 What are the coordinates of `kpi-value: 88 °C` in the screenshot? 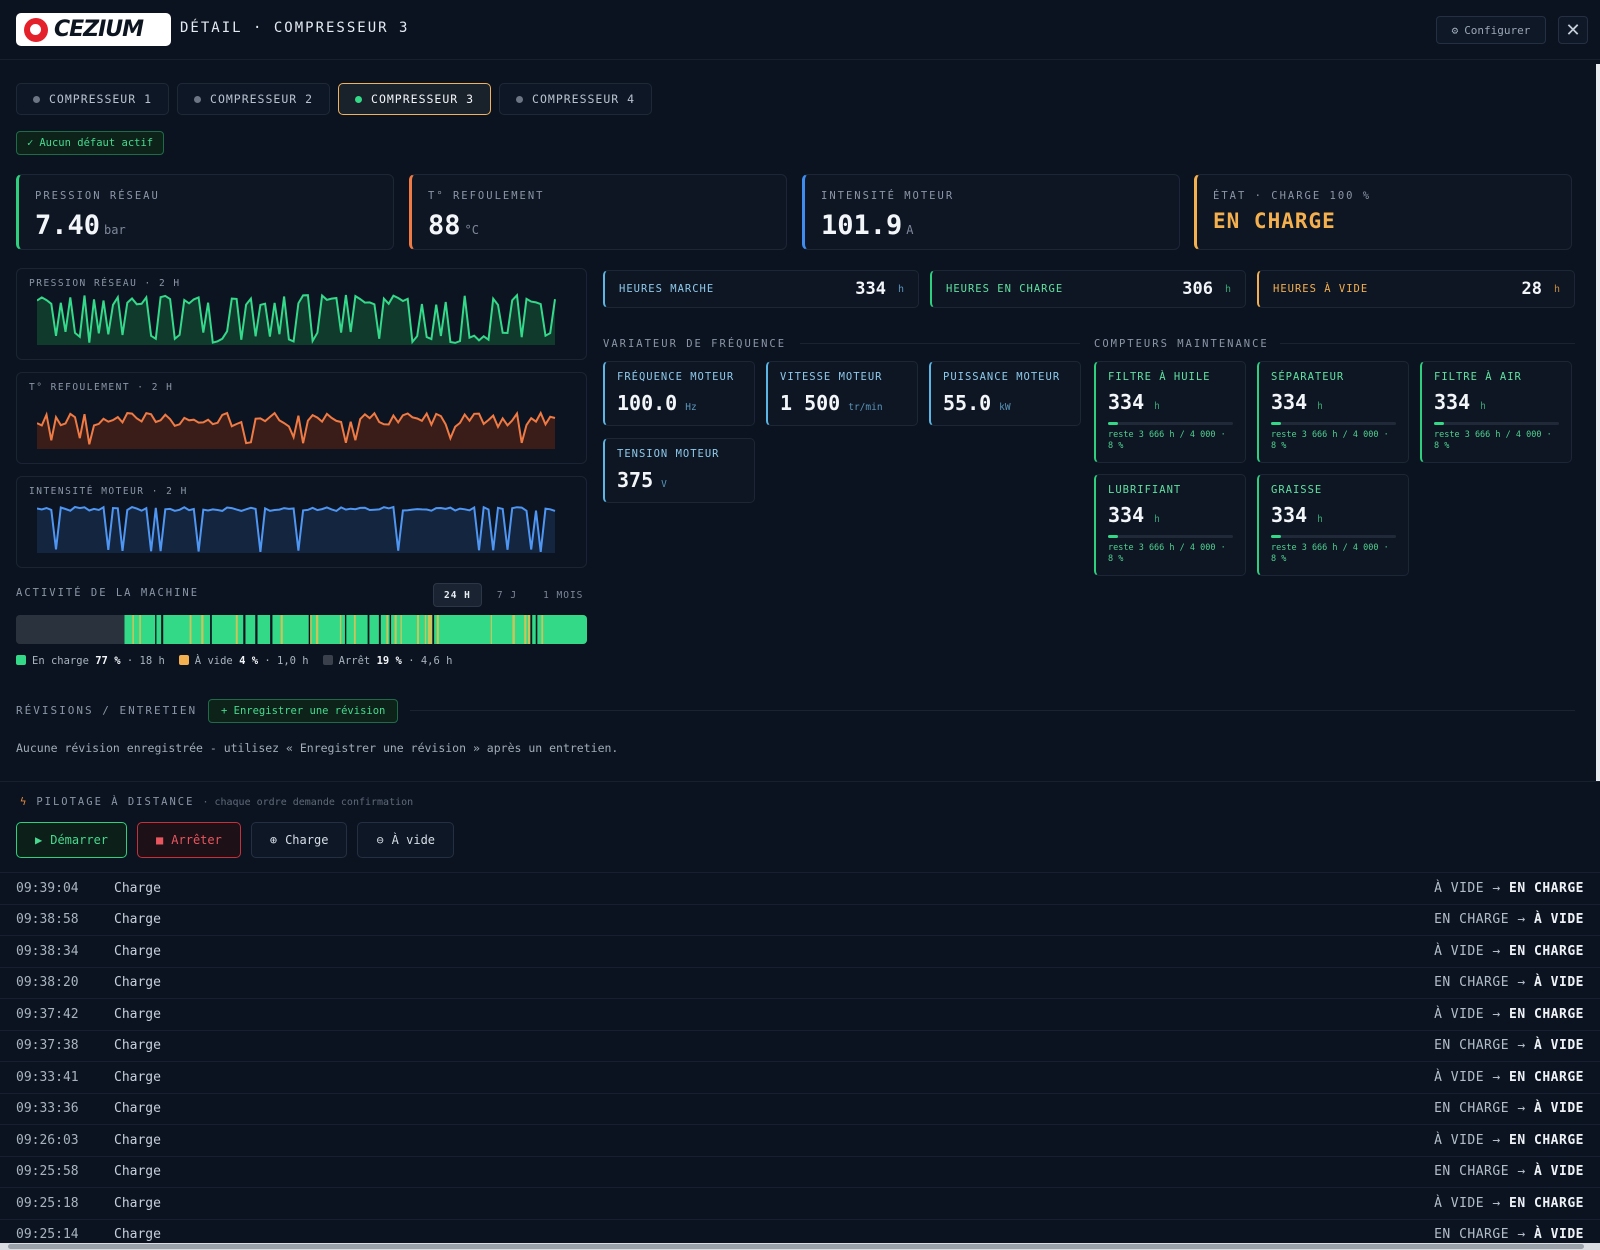 It's located at (599, 225).